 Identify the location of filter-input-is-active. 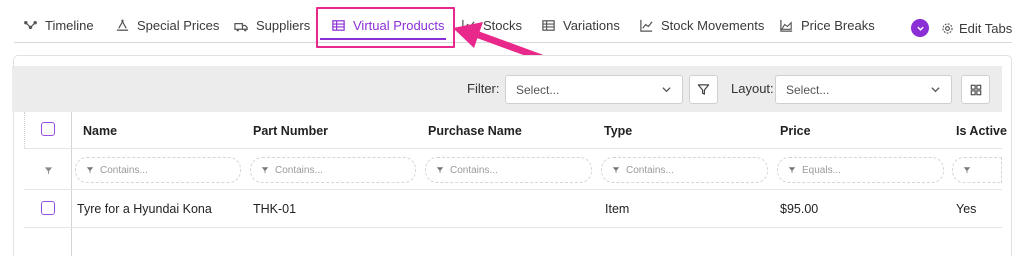
(977, 170).